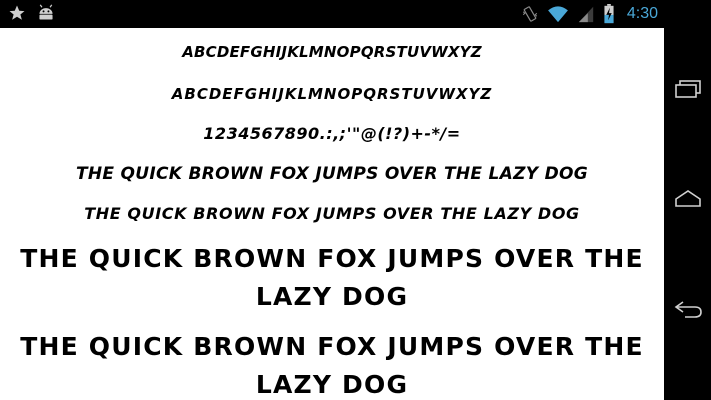  What do you see at coordinates (332, 94) in the screenshot?
I see `preview-uppercase: ABCDEFGHIJKLMNOPQRSTUVWXYZ` at bounding box center [332, 94].